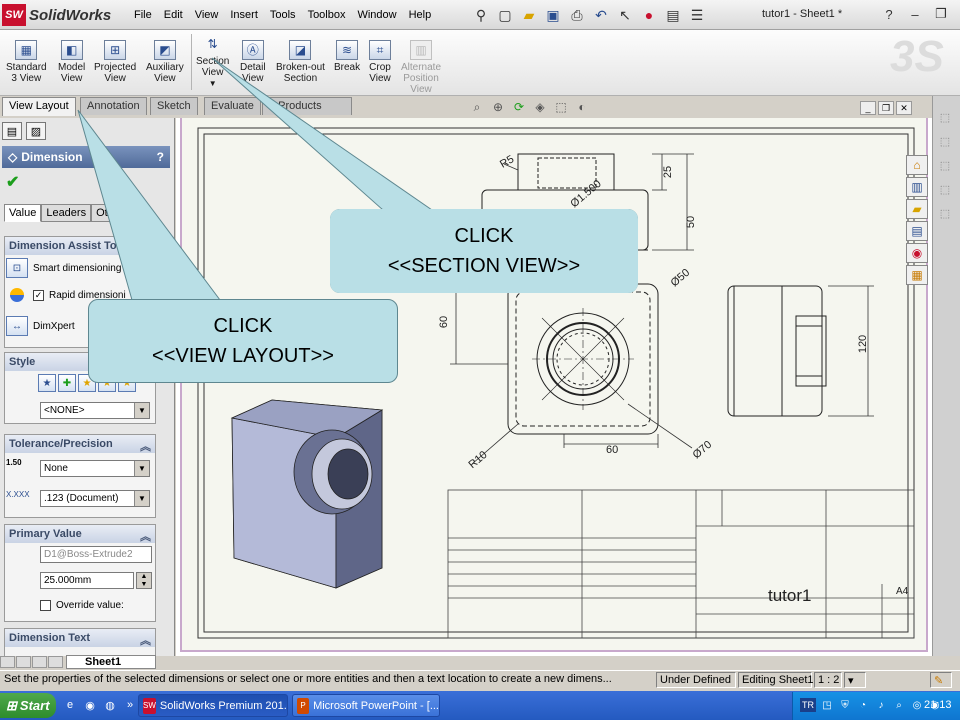  Describe the element at coordinates (47, 383) in the screenshot. I see `style-apply-icon: ★` at that location.